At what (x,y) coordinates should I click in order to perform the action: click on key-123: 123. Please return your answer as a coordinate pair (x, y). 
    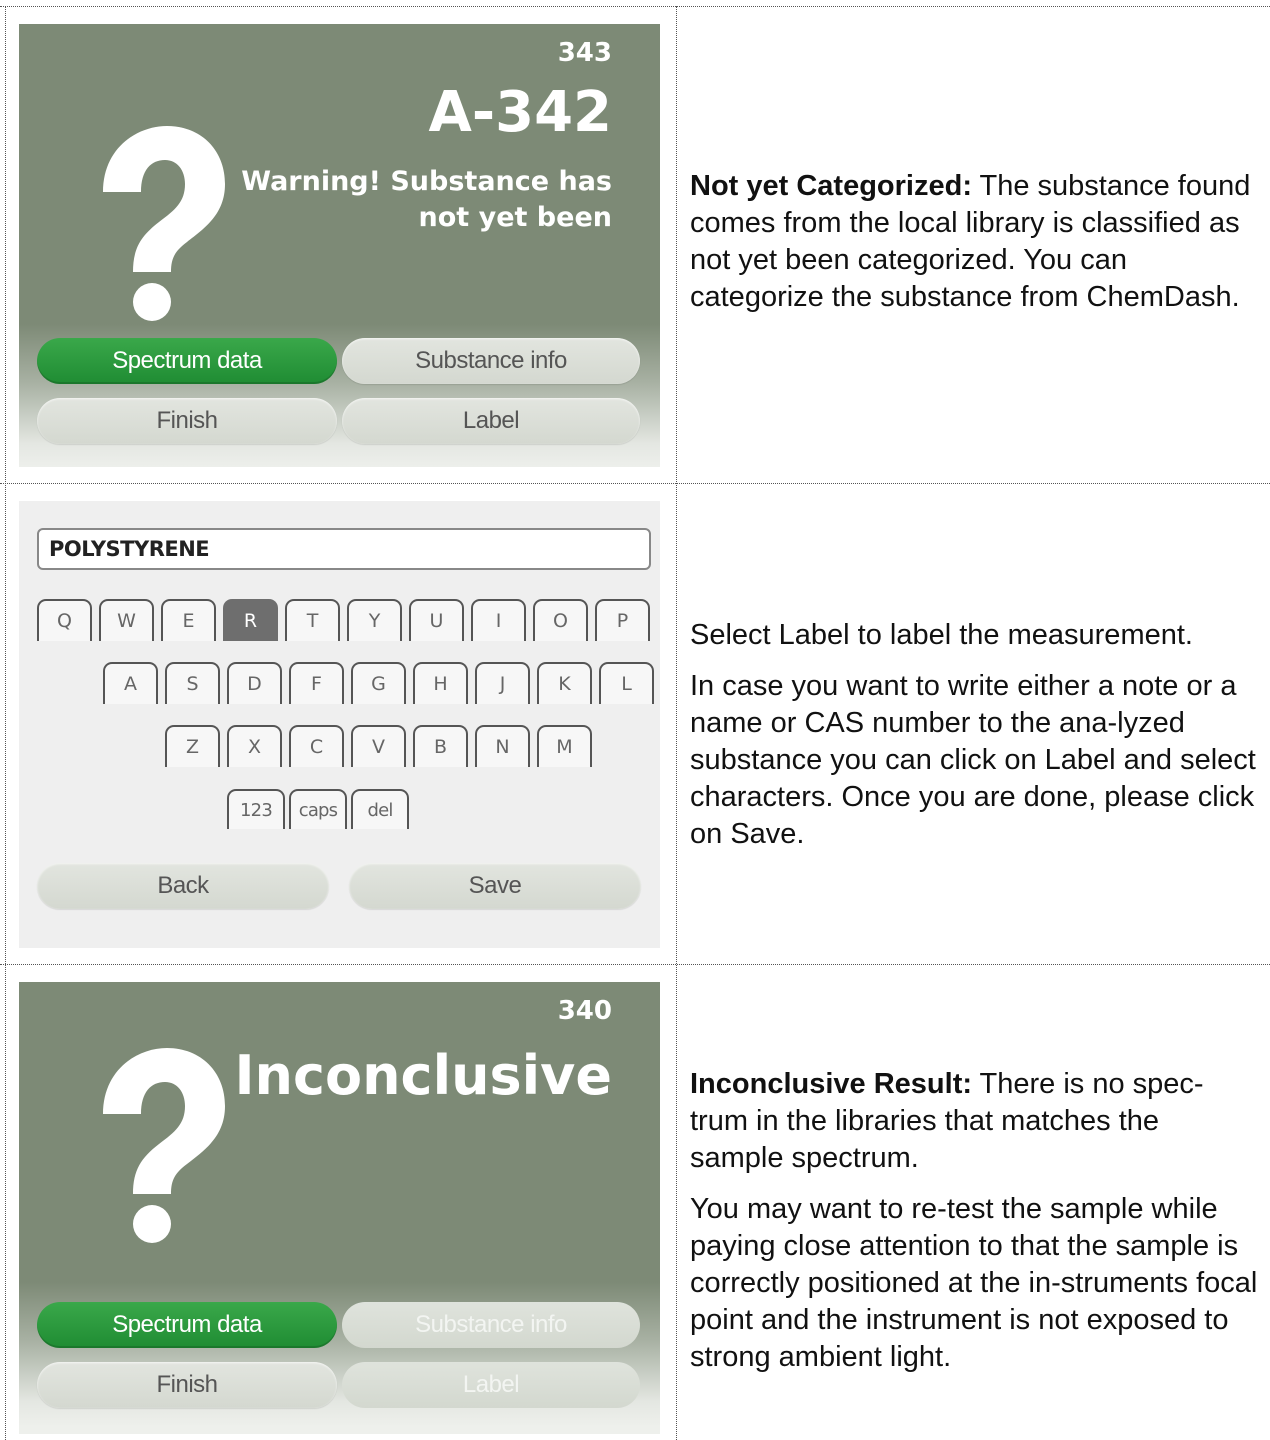
    Looking at the image, I should click on (256, 809).